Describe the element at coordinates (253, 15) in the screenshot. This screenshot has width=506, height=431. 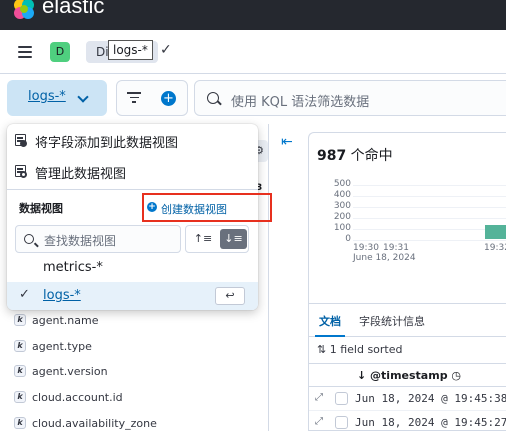
I see `global-header: elastic` at that location.